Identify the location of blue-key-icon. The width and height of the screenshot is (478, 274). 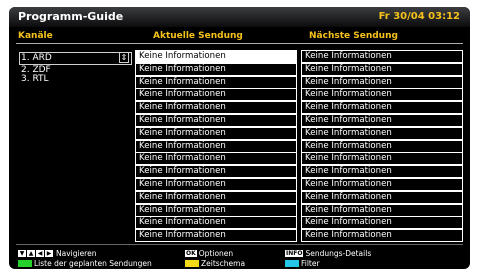
(292, 263).